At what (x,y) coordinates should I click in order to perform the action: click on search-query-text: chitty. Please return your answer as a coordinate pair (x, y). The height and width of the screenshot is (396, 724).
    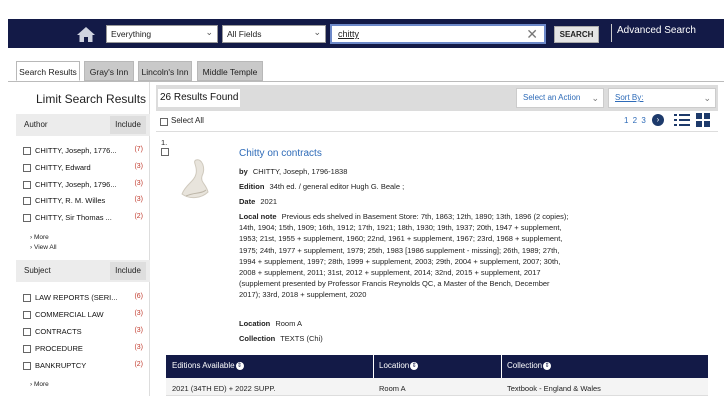
    Looking at the image, I should click on (349, 34).